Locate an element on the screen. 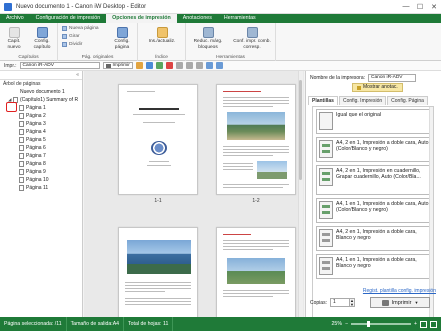  toolbar-print-button: Imprimir is located at coordinates (117, 65).